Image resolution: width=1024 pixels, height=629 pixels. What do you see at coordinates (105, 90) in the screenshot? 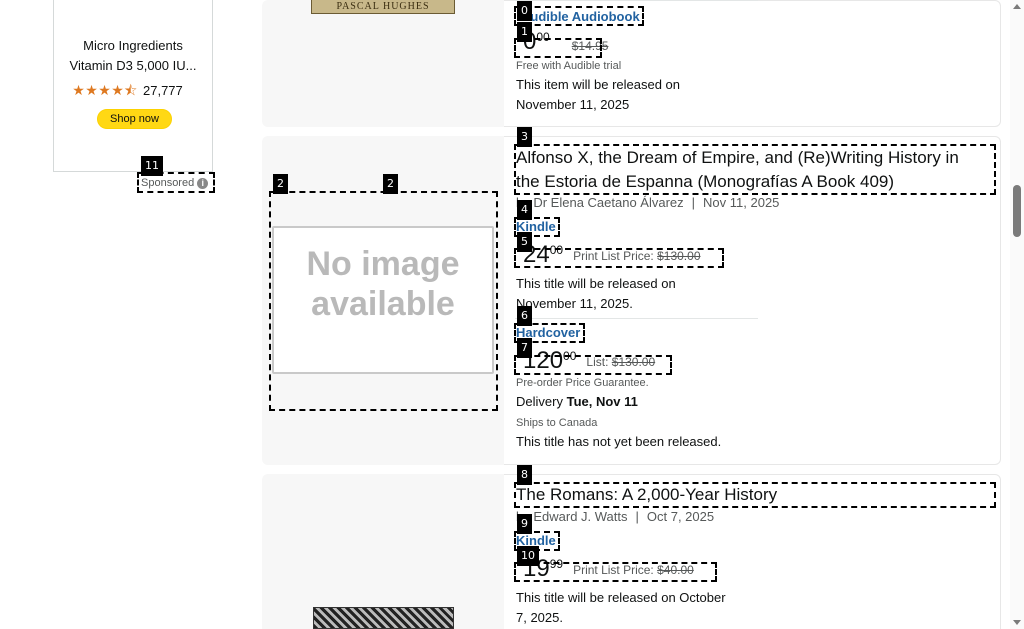
I see `star-rating-icon: ★ ★ ★ ★ ⯪` at bounding box center [105, 90].